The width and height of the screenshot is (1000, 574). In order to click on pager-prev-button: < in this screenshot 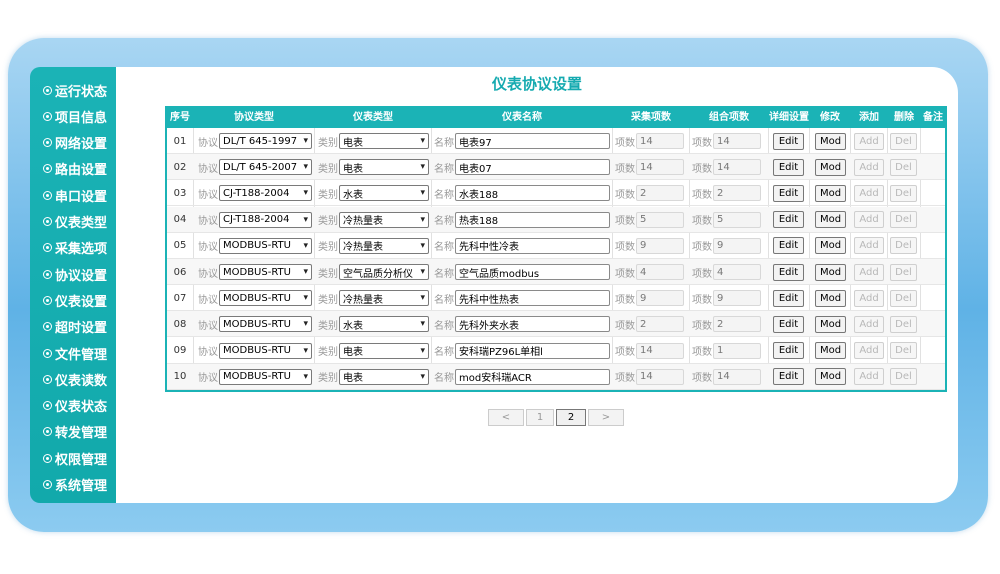, I will do `click(506, 417)`.